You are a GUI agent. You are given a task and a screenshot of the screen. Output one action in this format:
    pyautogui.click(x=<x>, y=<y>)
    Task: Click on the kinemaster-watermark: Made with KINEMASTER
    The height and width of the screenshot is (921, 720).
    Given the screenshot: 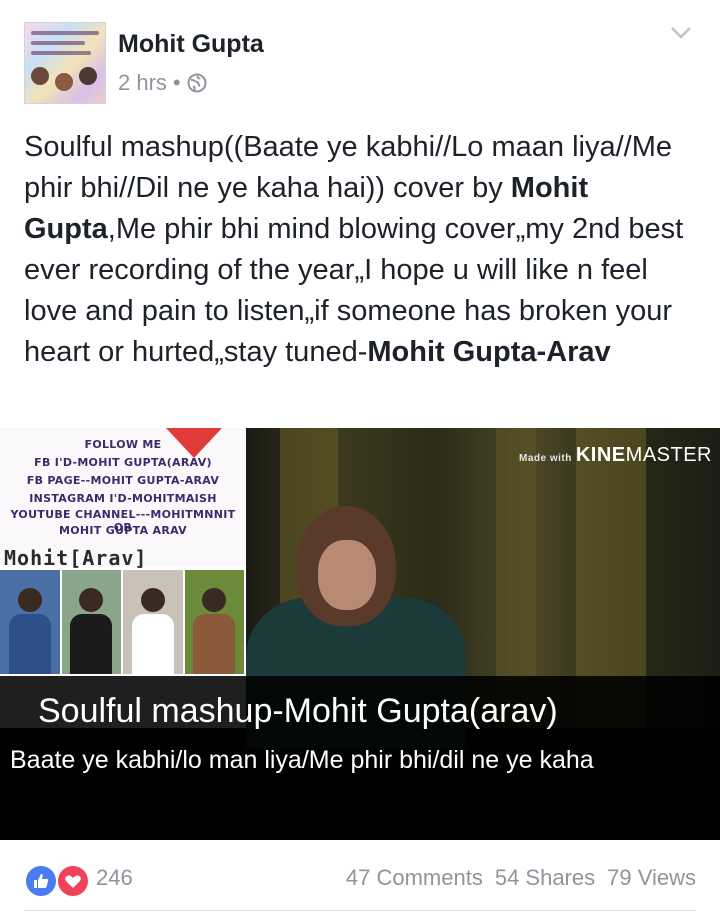 What is the action you would take?
    pyautogui.click(x=615, y=455)
    